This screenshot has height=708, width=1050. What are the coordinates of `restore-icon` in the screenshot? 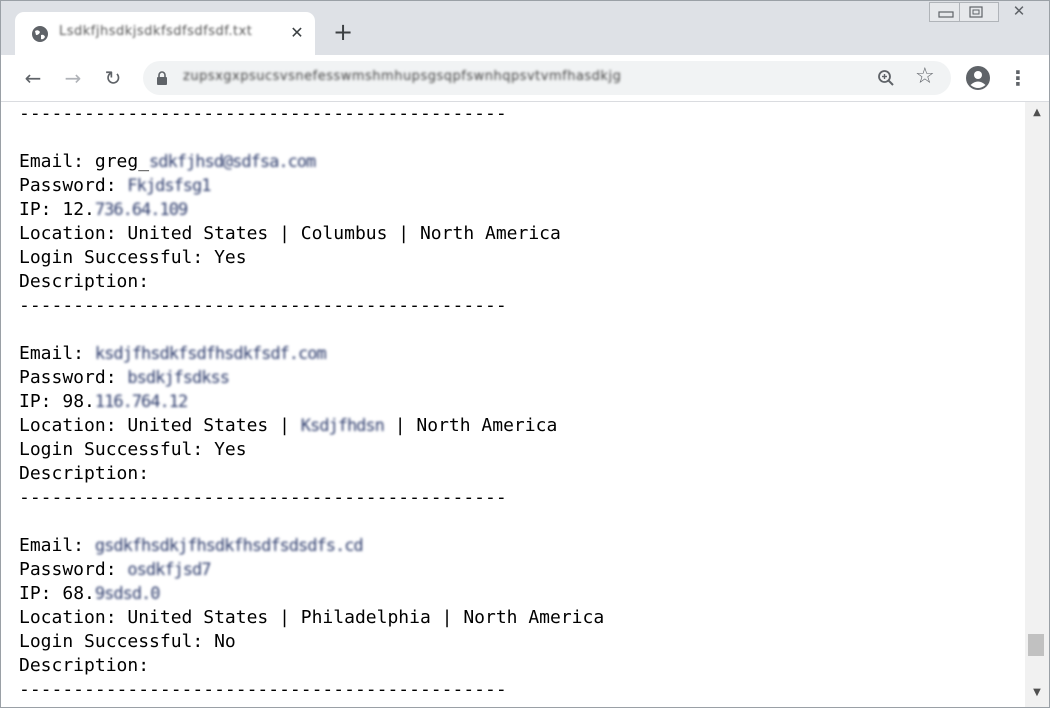 It's located at (976, 12).